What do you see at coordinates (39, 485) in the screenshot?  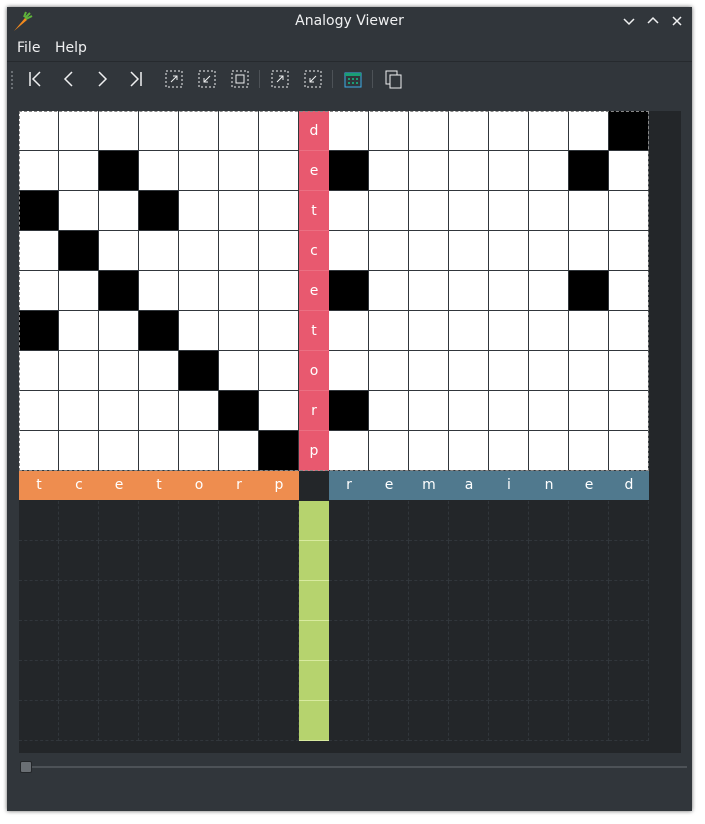 I see `left-word-letter: t` at bounding box center [39, 485].